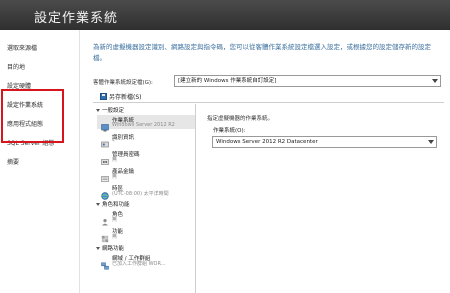 This screenshot has width=450, height=293. I want to click on group-label: 網路功能, so click(113, 249).